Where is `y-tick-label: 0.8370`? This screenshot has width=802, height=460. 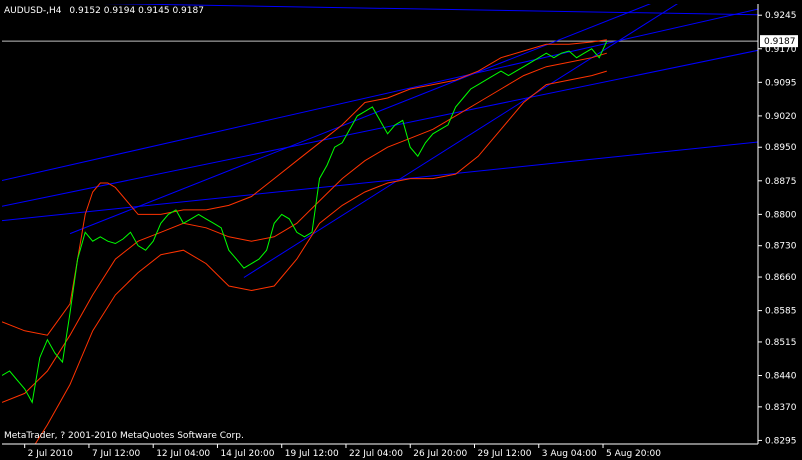 y-tick-label: 0.8370 is located at coordinates (781, 408).